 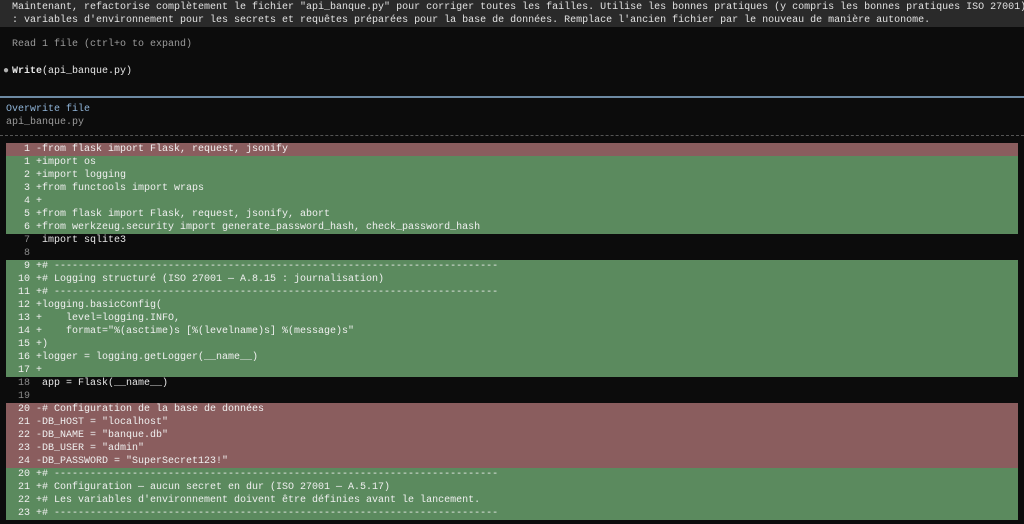 I want to click on line-number: 4, so click(x=26, y=201).